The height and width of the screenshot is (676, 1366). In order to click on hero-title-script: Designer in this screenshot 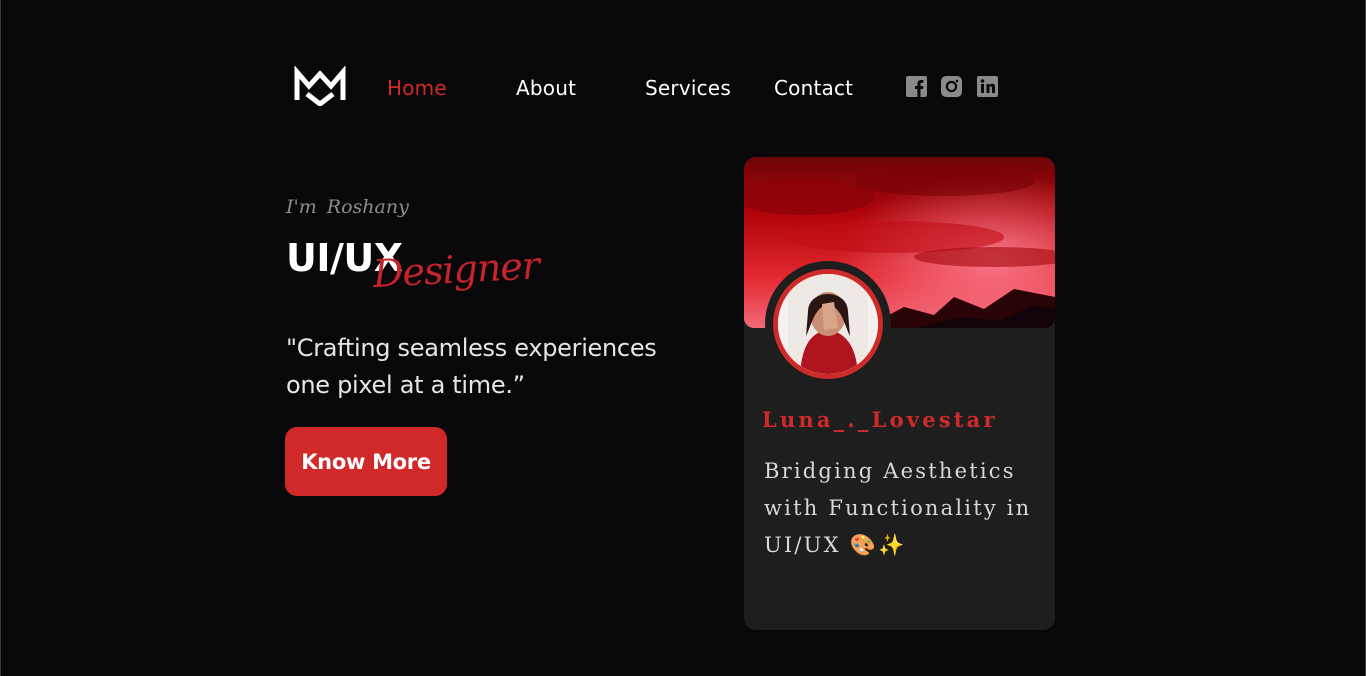, I will do `click(455, 269)`.